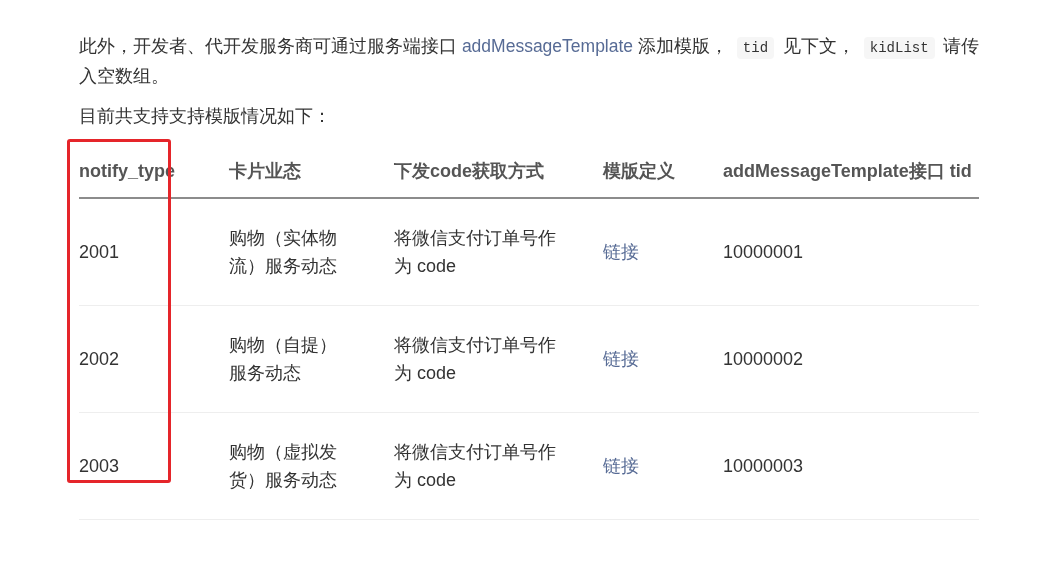 Image resolution: width=1059 pixels, height=576 pixels. I want to click on table-cell-text: 10000003, so click(764, 466).